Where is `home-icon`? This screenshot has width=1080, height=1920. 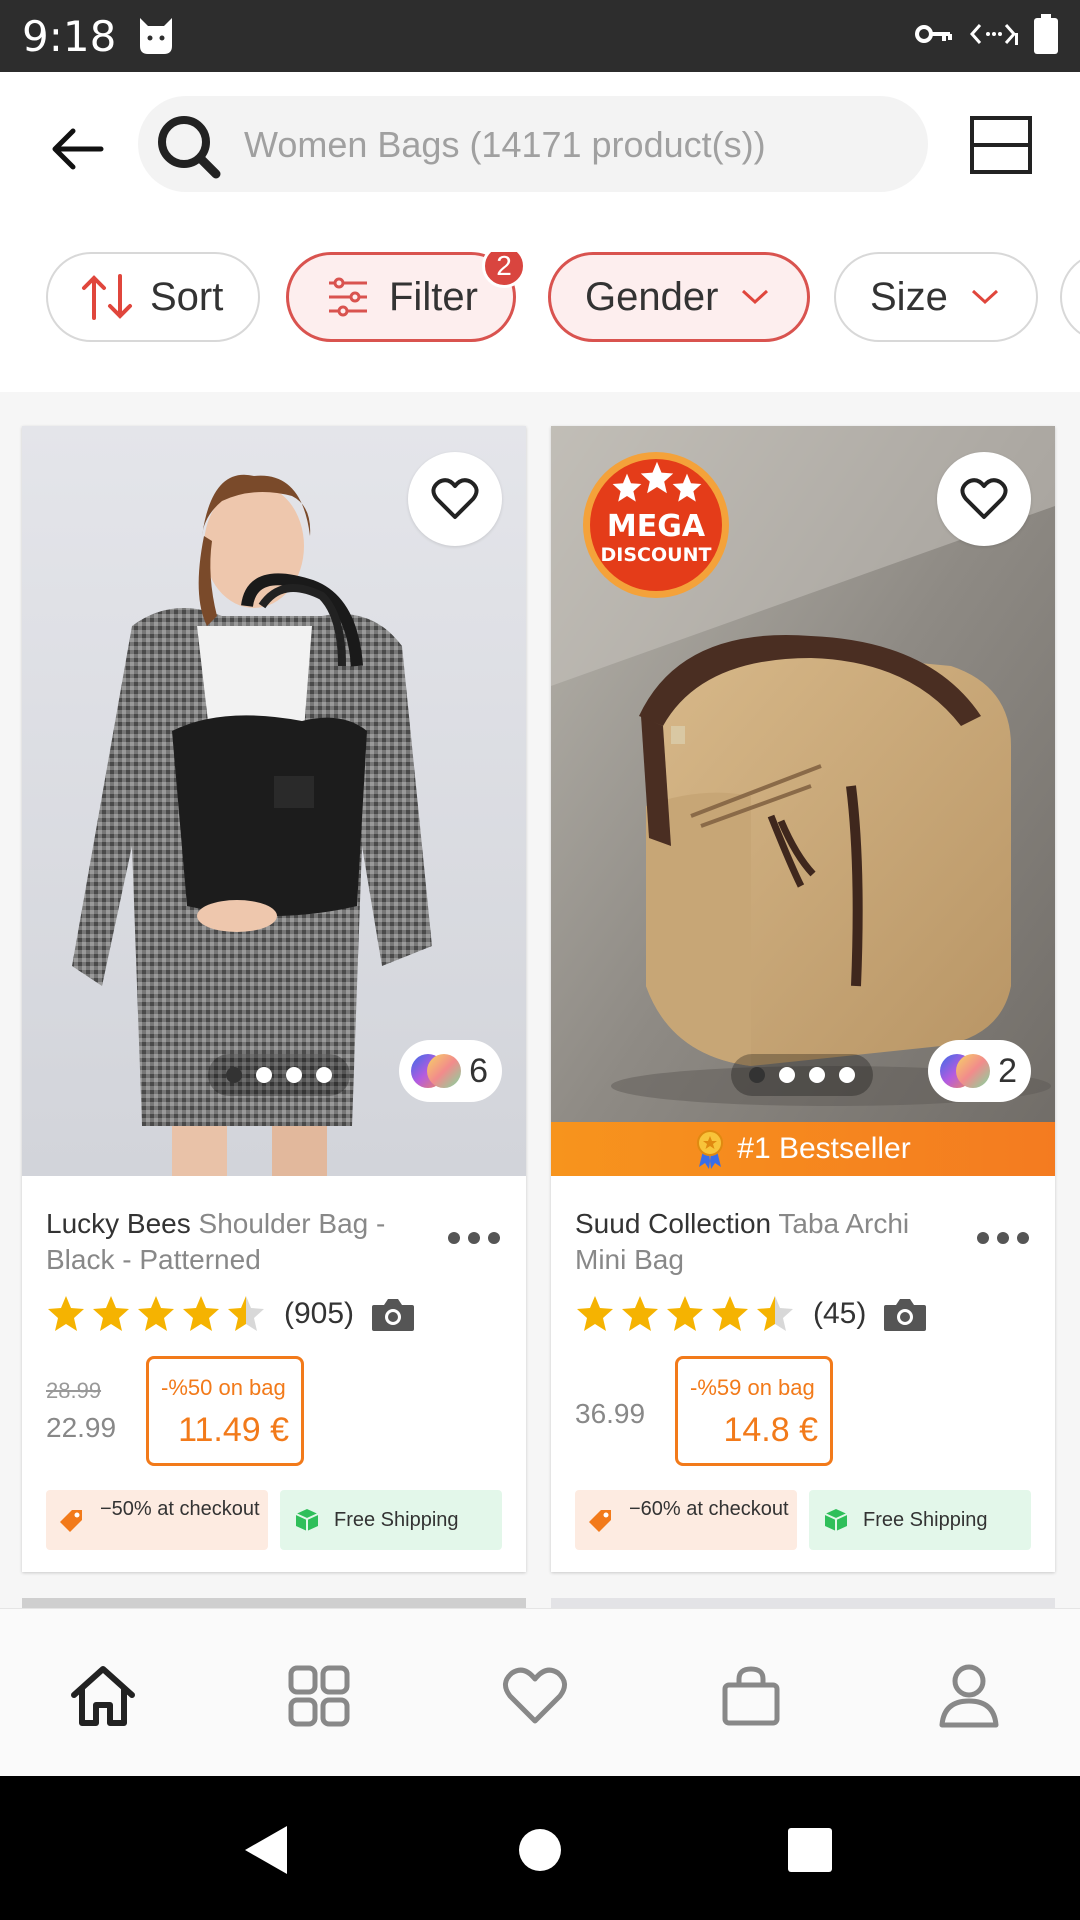 home-icon is located at coordinates (103, 1696).